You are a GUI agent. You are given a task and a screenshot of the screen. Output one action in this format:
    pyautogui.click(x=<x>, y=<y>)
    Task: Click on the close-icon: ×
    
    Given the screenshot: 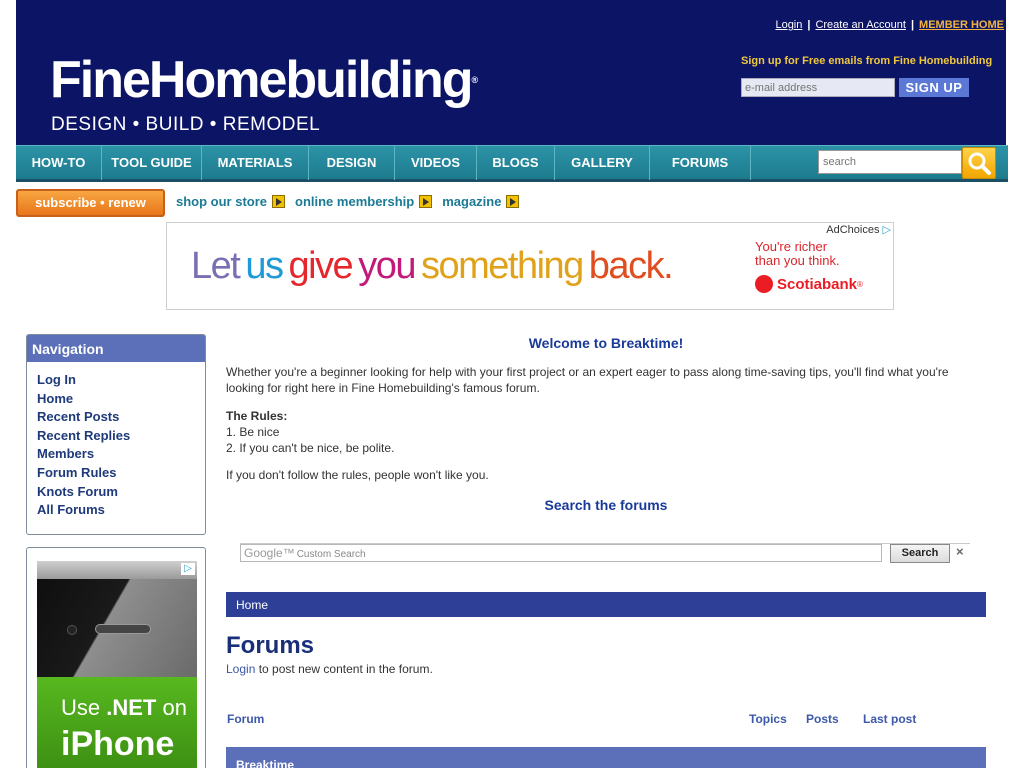 What is the action you would take?
    pyautogui.click(x=960, y=551)
    